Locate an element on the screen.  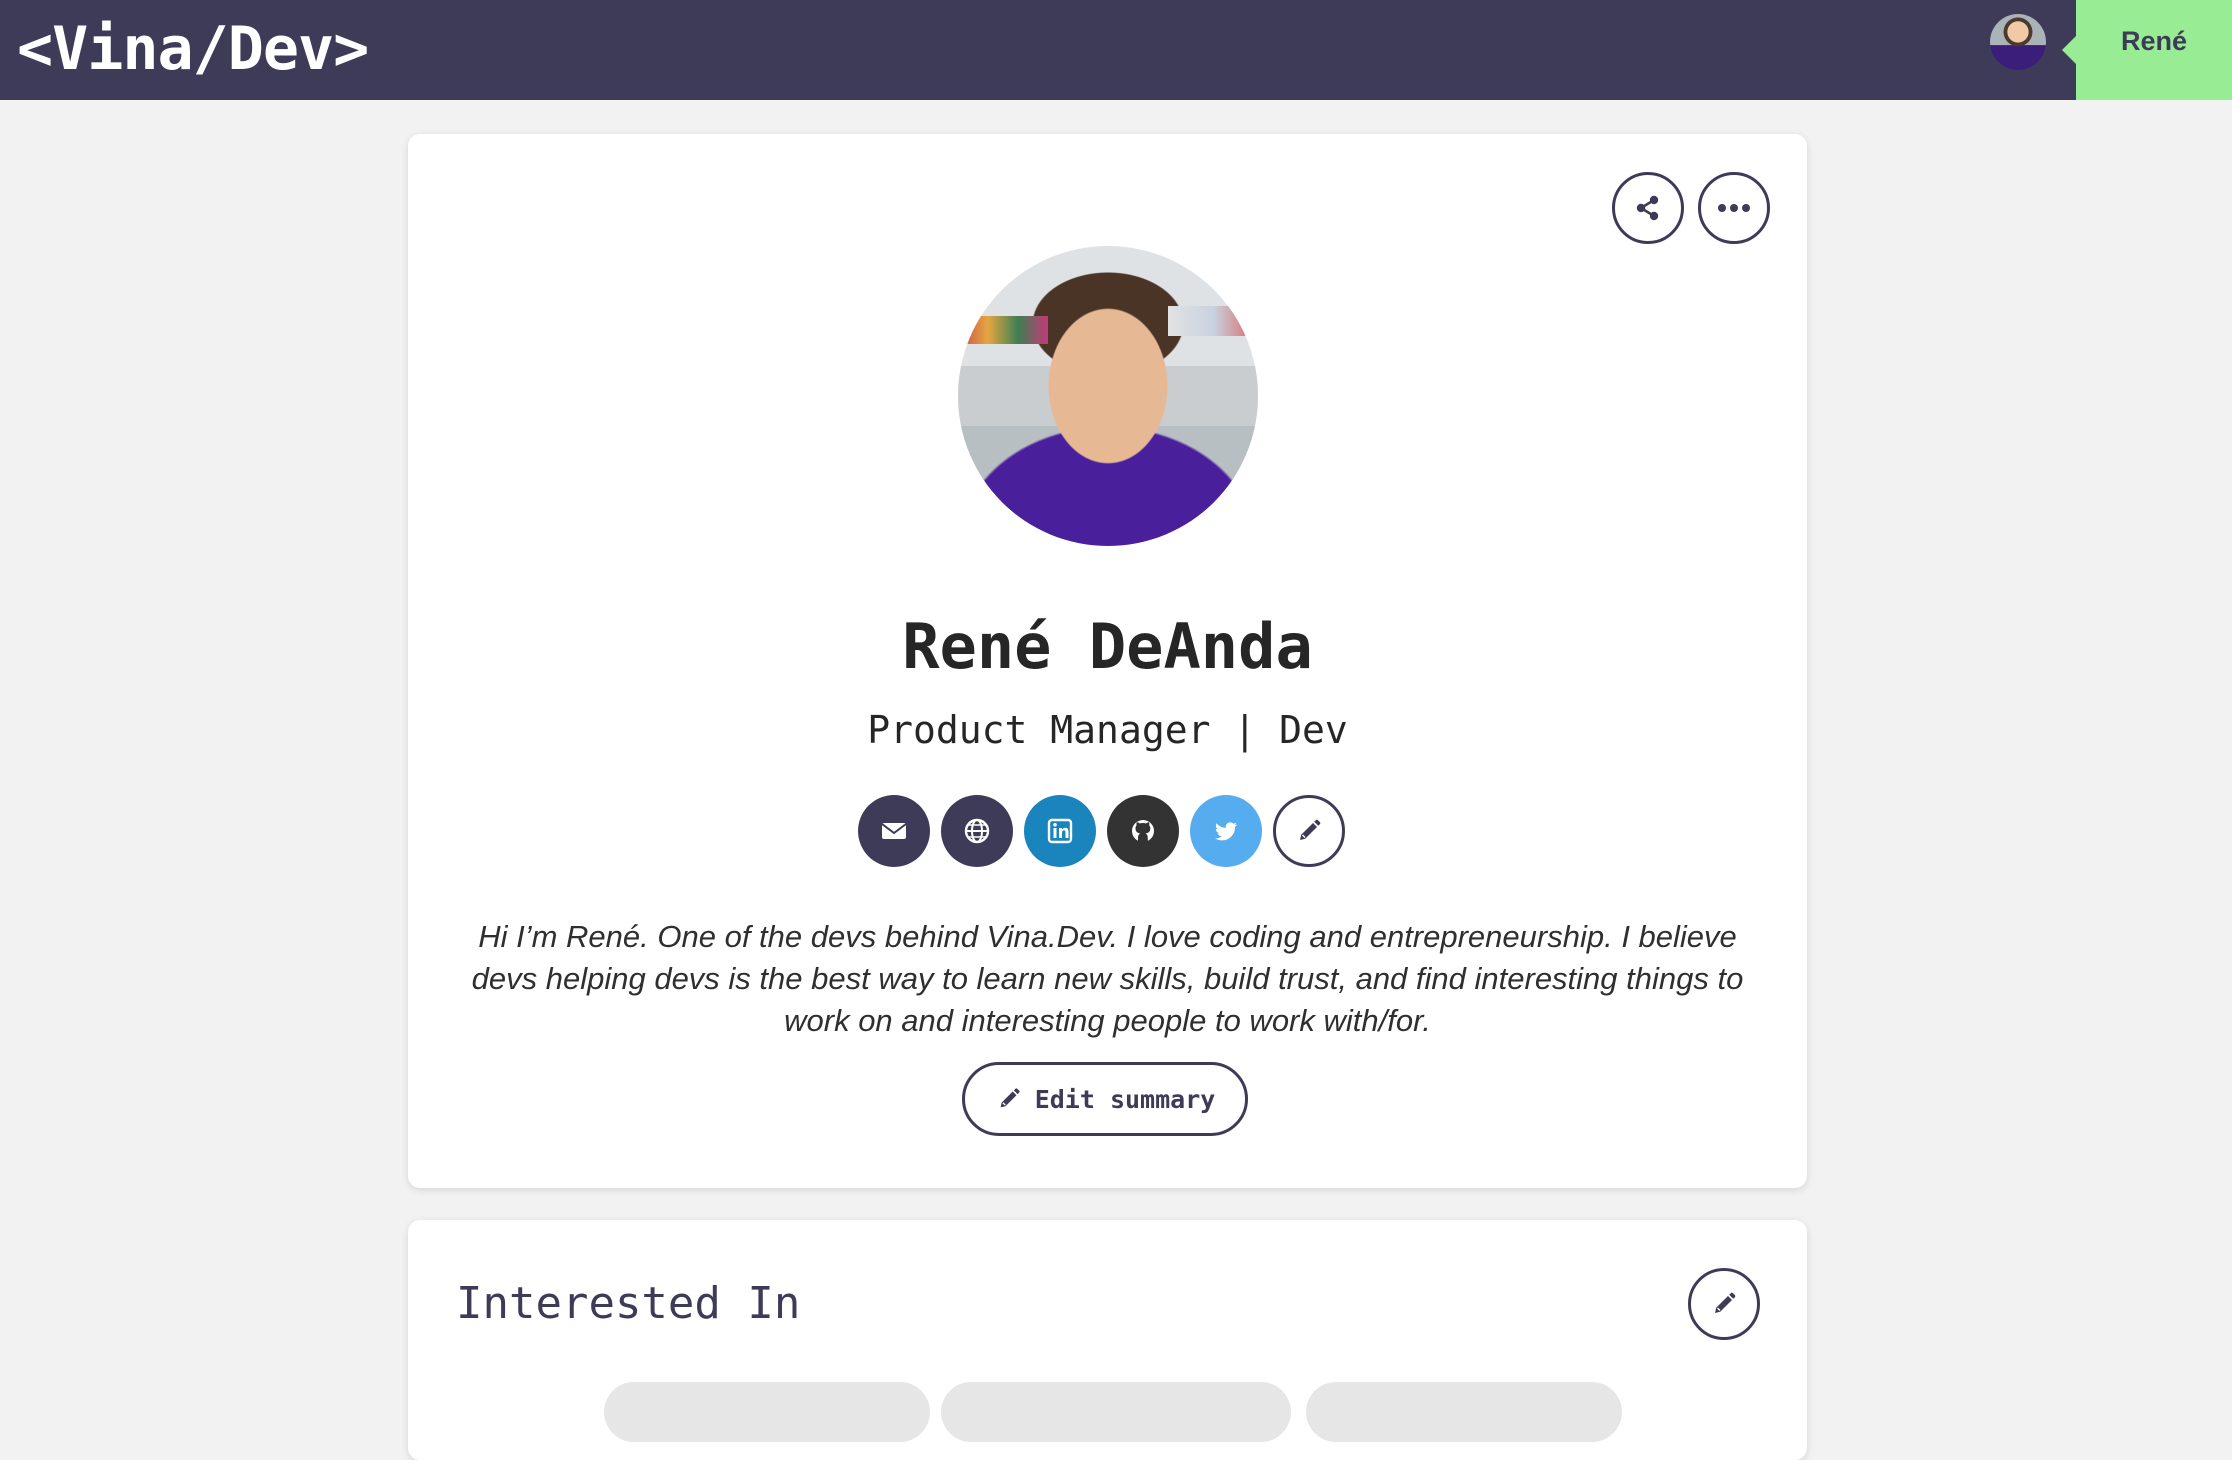
profile-name: René DeAnda is located at coordinates (1107, 646).